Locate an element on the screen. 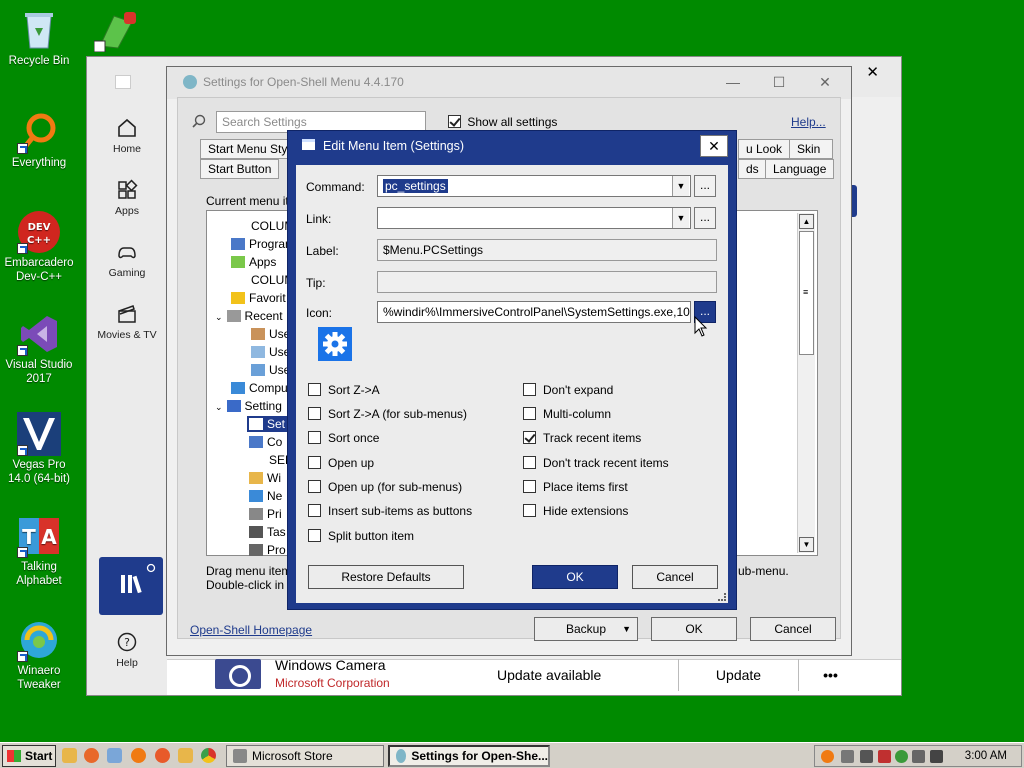 The height and width of the screenshot is (768, 1024). library-button is located at coordinates (131, 586).